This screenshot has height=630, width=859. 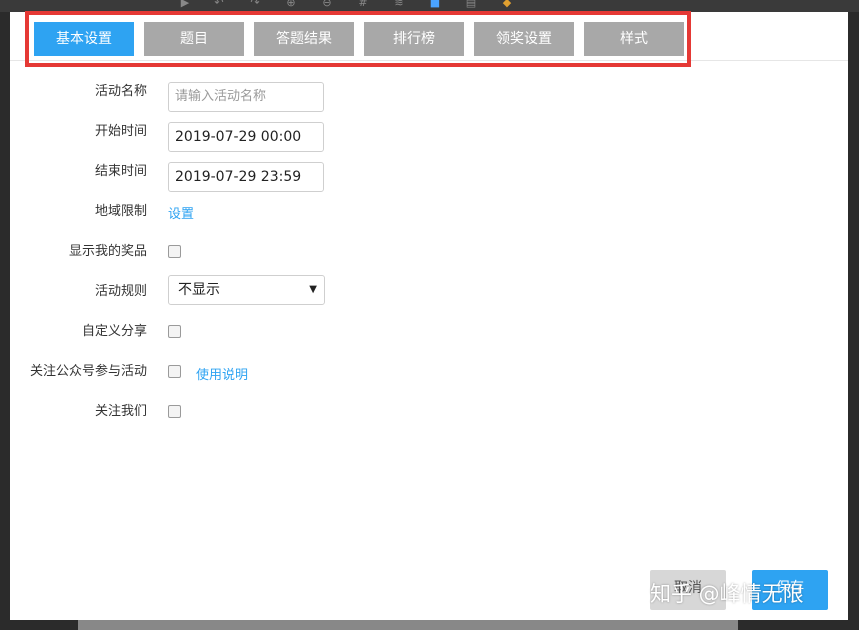 I want to click on region-settings-link: 设置, so click(x=181, y=215).